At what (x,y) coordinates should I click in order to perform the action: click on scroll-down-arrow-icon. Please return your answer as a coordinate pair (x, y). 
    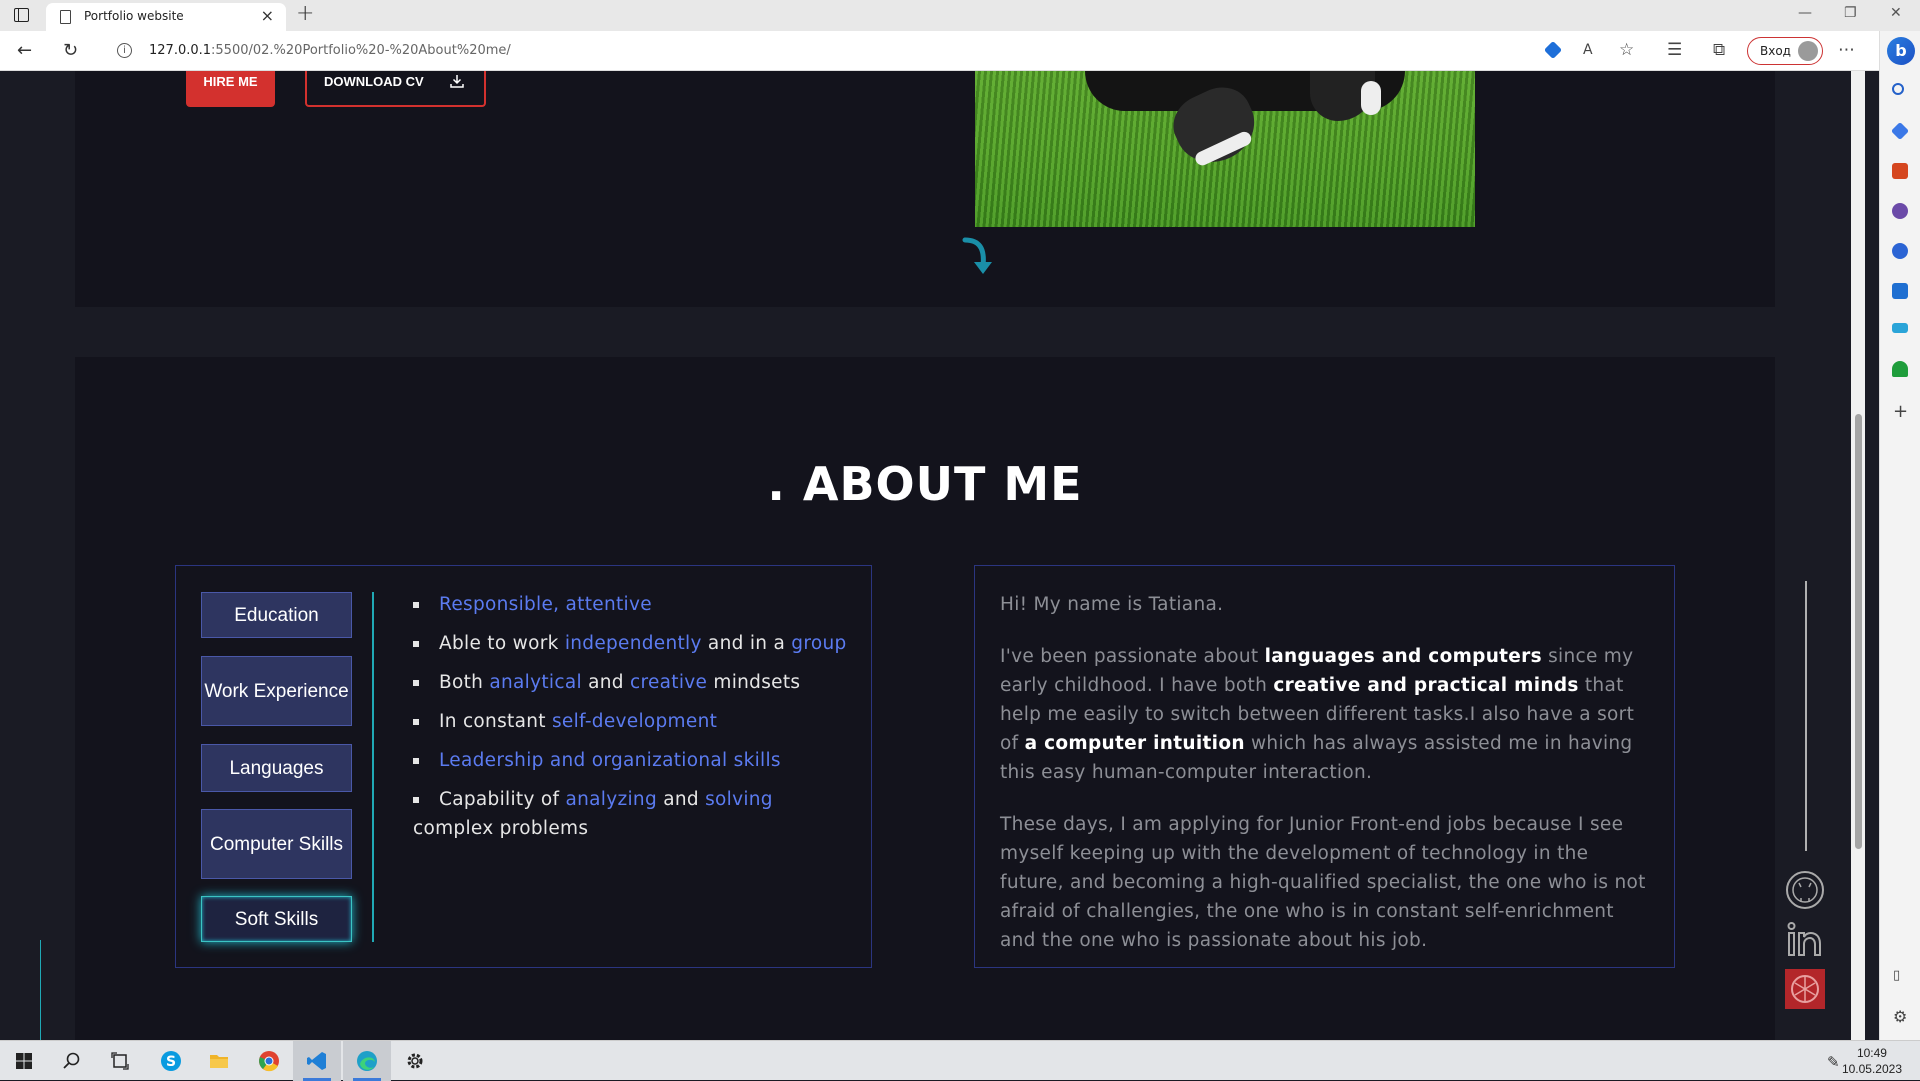
    Looking at the image, I should click on (979, 258).